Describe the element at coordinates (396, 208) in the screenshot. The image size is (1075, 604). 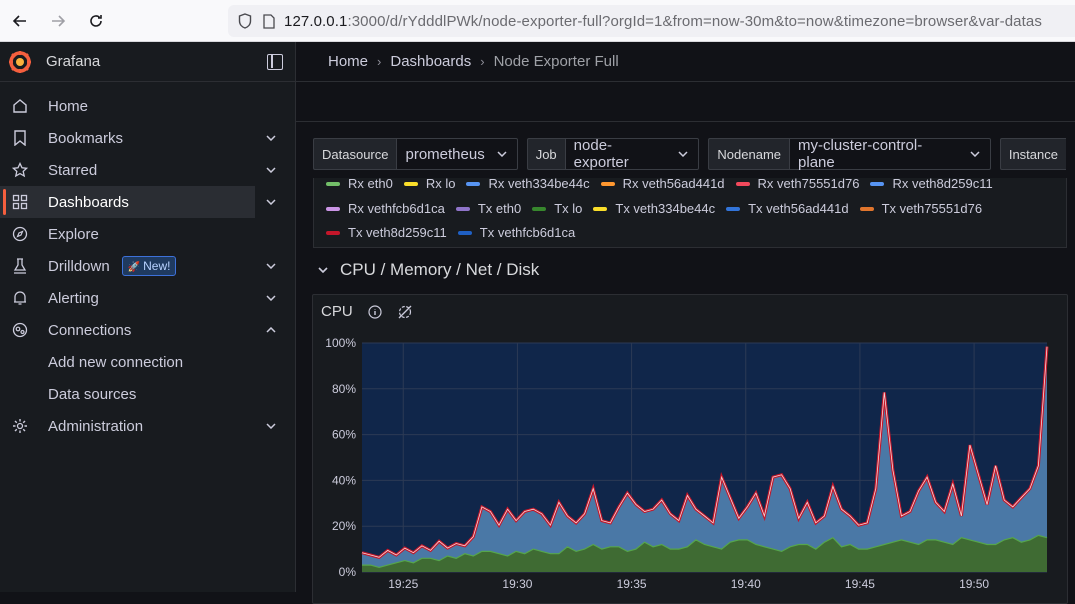
I see `legend-label: Rx vethfcb6d1ca` at that location.